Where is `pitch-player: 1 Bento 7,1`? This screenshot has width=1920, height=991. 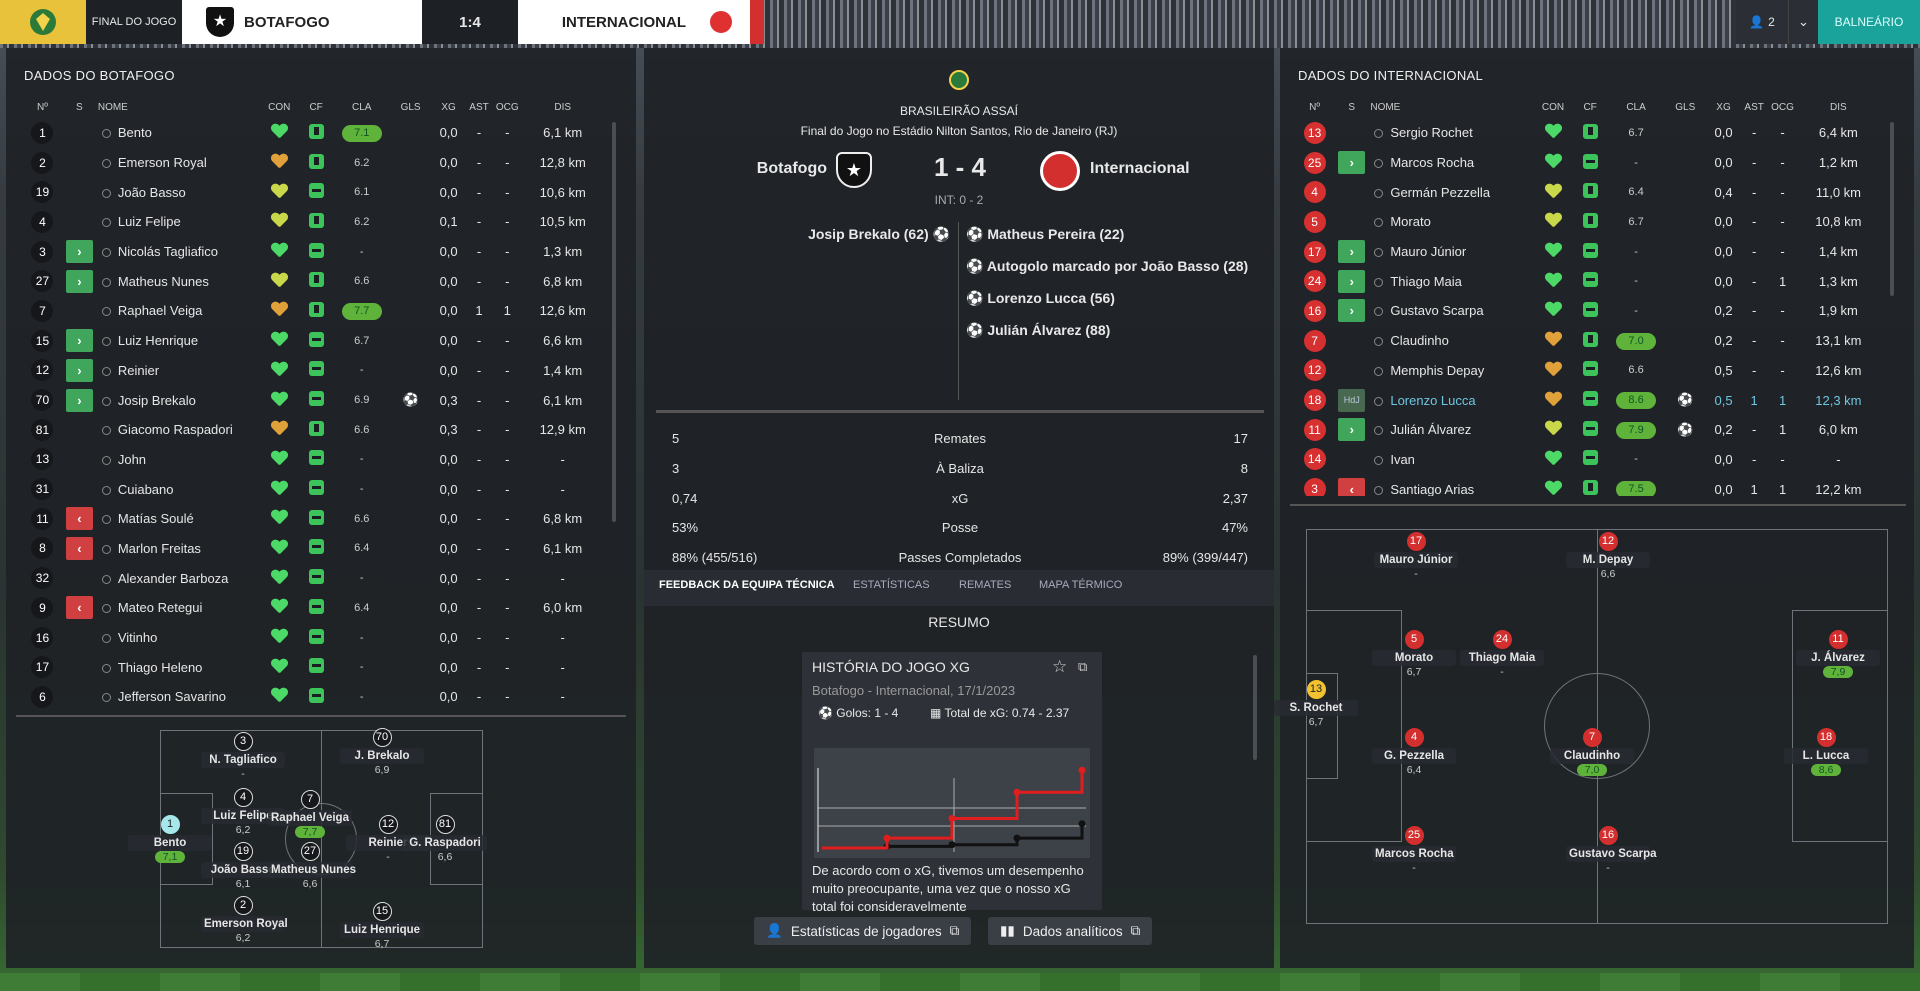 pitch-player: 1 Bento 7,1 is located at coordinates (170, 839).